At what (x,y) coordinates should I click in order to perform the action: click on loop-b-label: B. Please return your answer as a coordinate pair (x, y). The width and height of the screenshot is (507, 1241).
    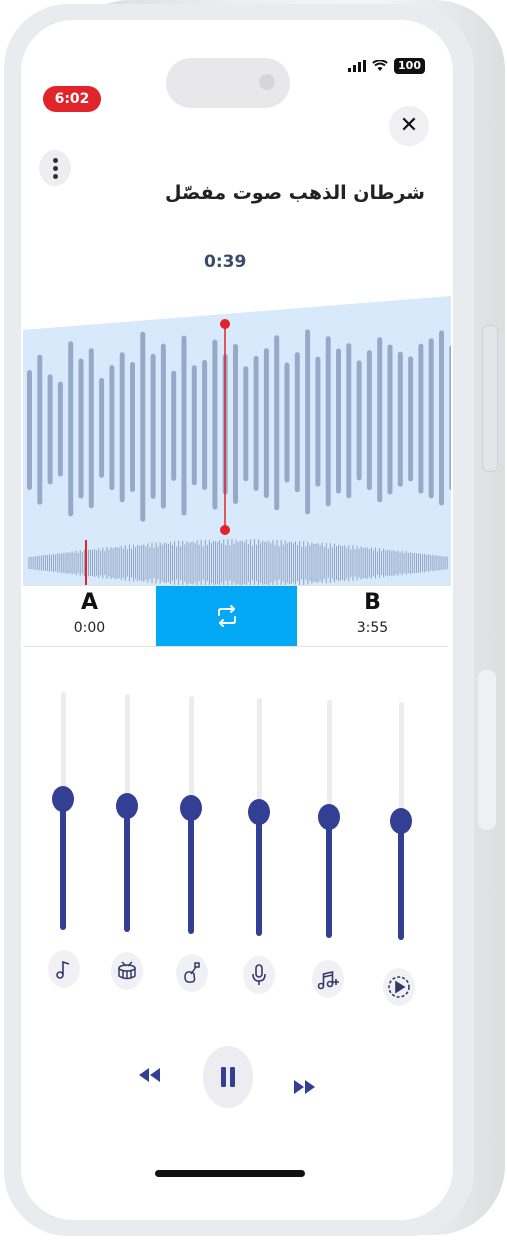
    Looking at the image, I should click on (372, 602).